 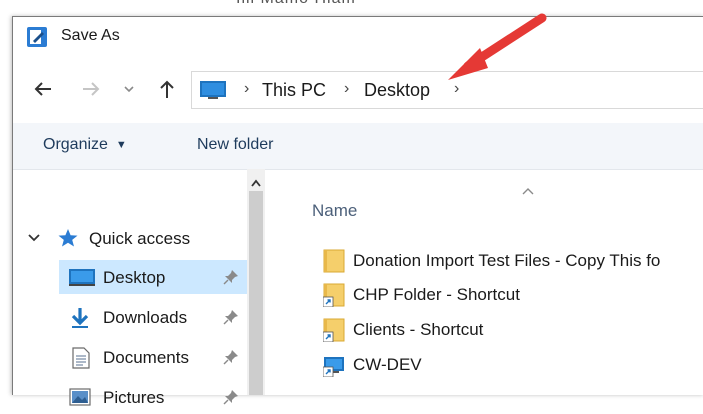 I want to click on sidebar-item-documents: Documents, so click(x=130, y=357).